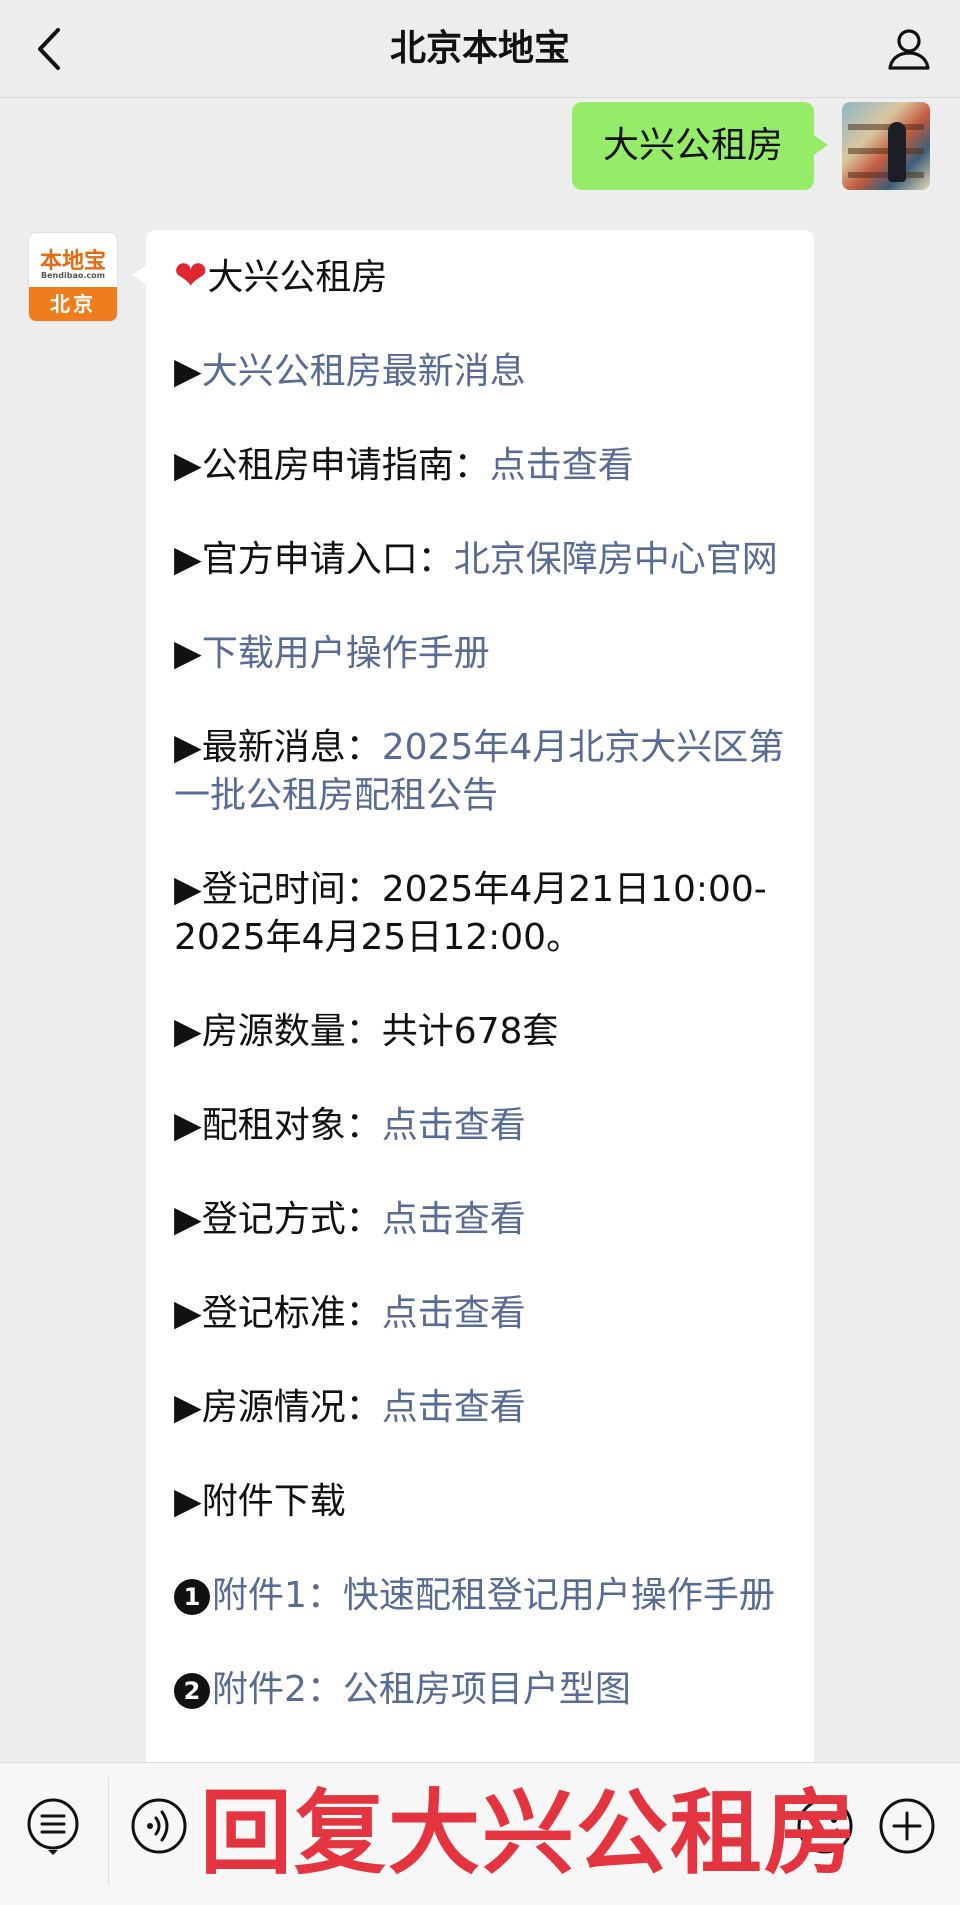 This screenshot has height=1905, width=960. What do you see at coordinates (345, 465) in the screenshot?
I see `item-label: 公租房申请指南：` at bounding box center [345, 465].